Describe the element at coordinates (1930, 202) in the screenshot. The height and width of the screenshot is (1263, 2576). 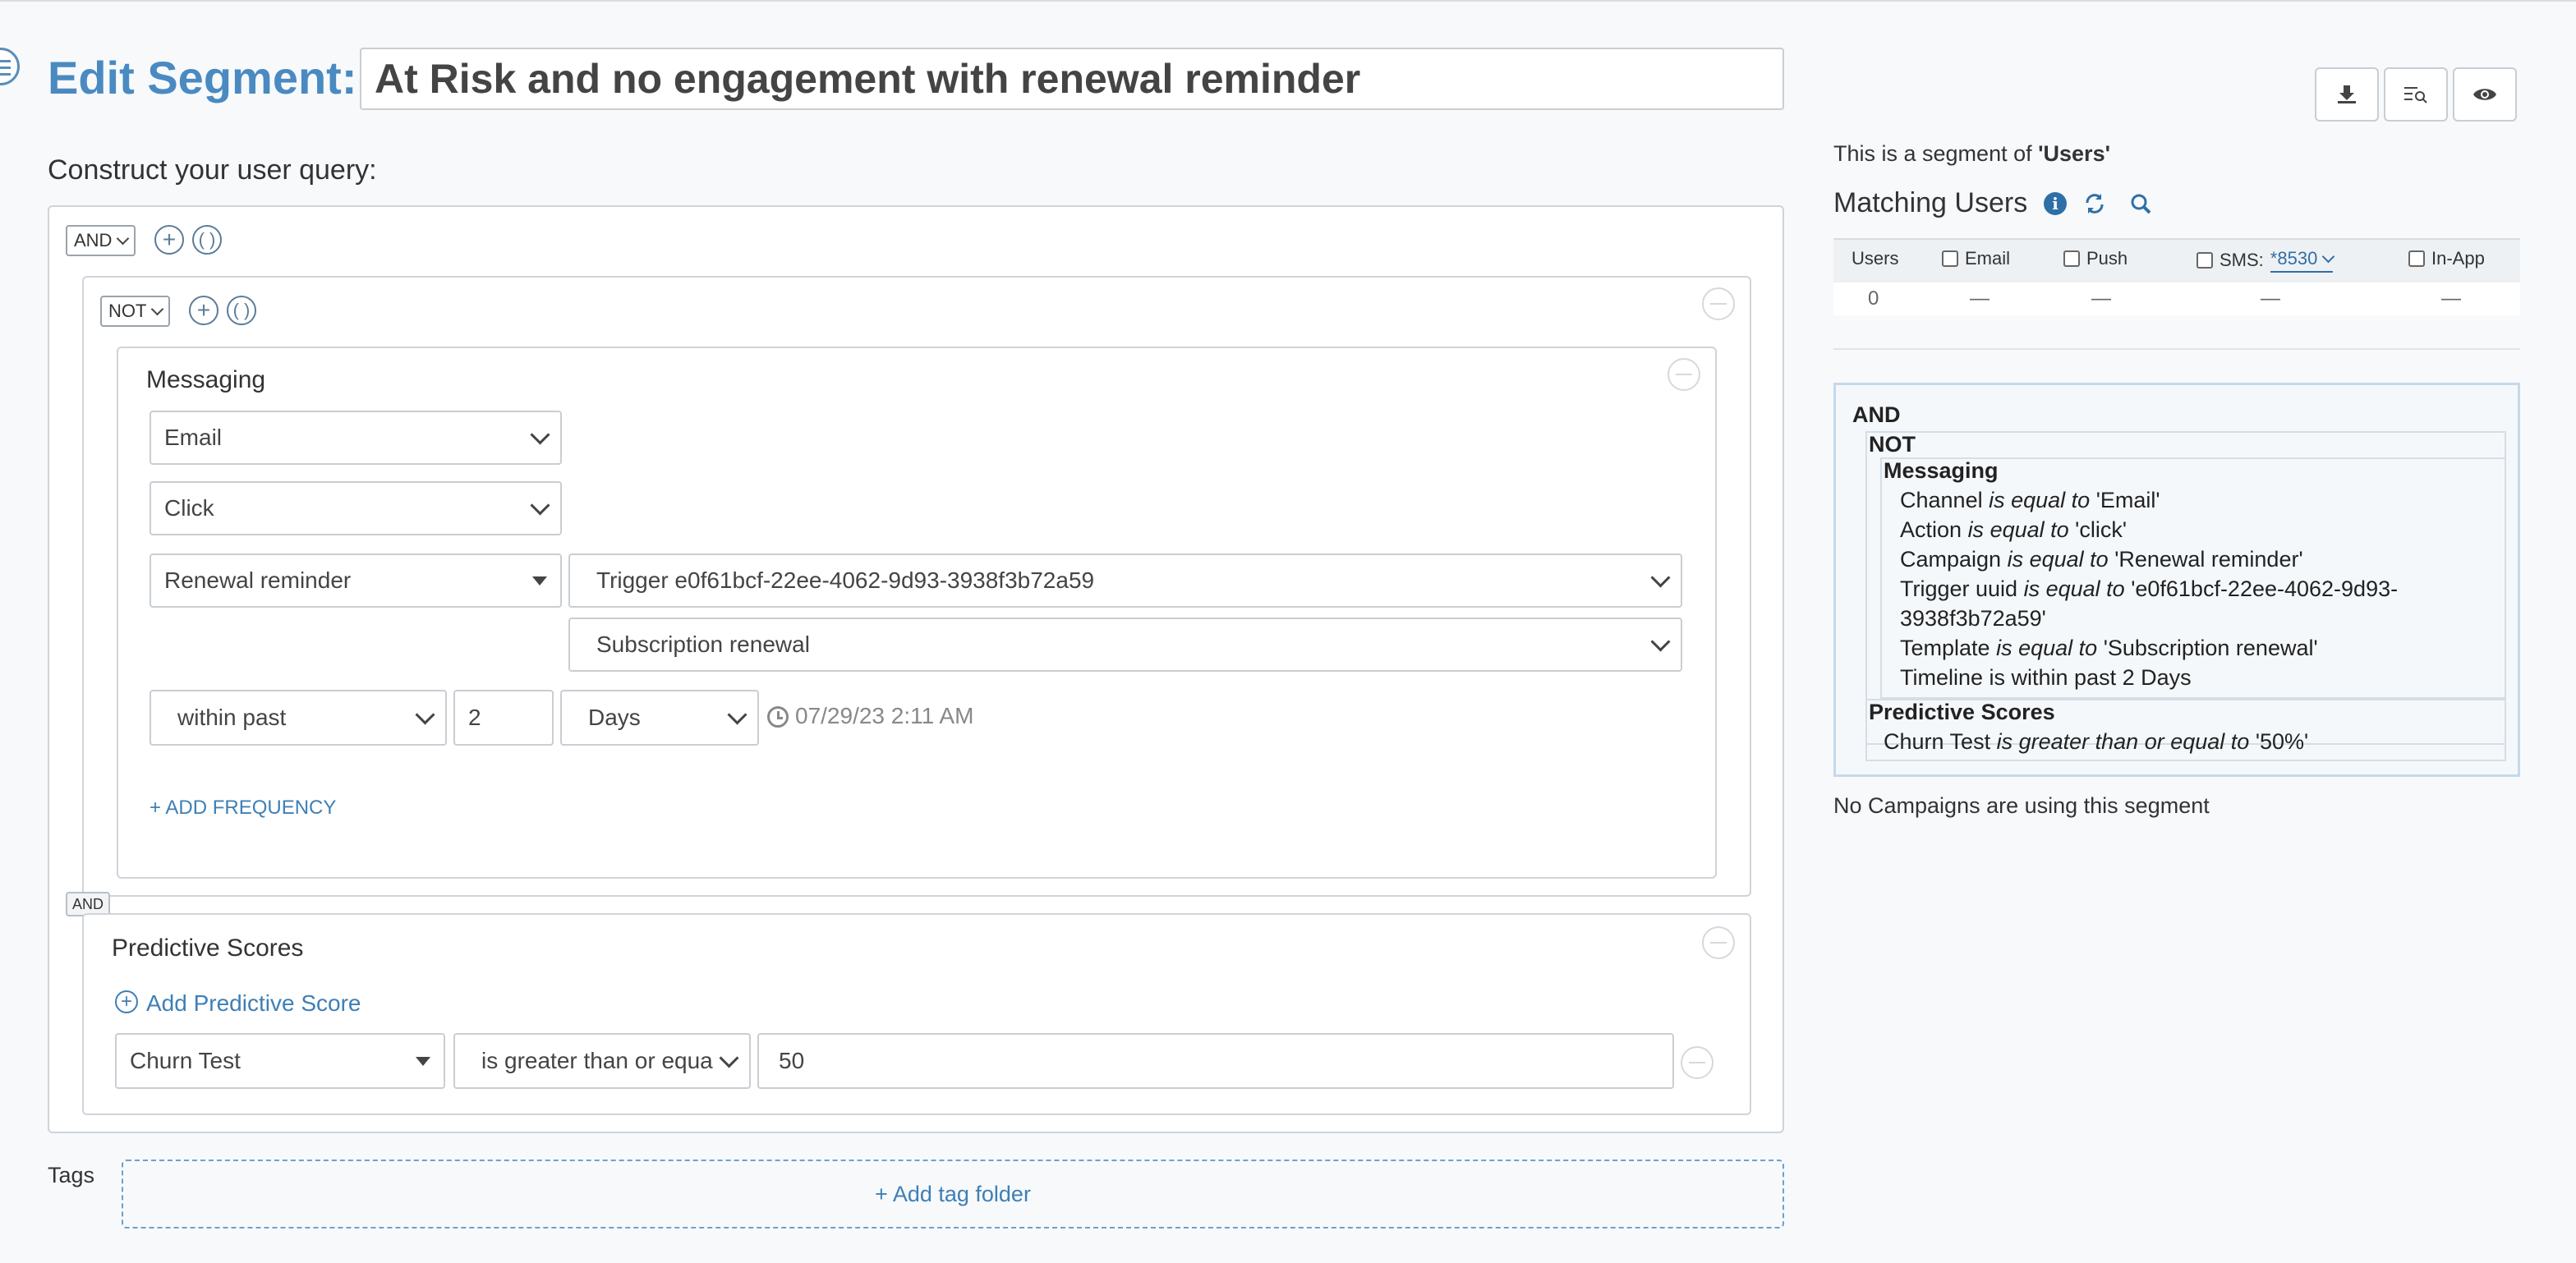
I see `matching-users-title: Matching Users` at that location.